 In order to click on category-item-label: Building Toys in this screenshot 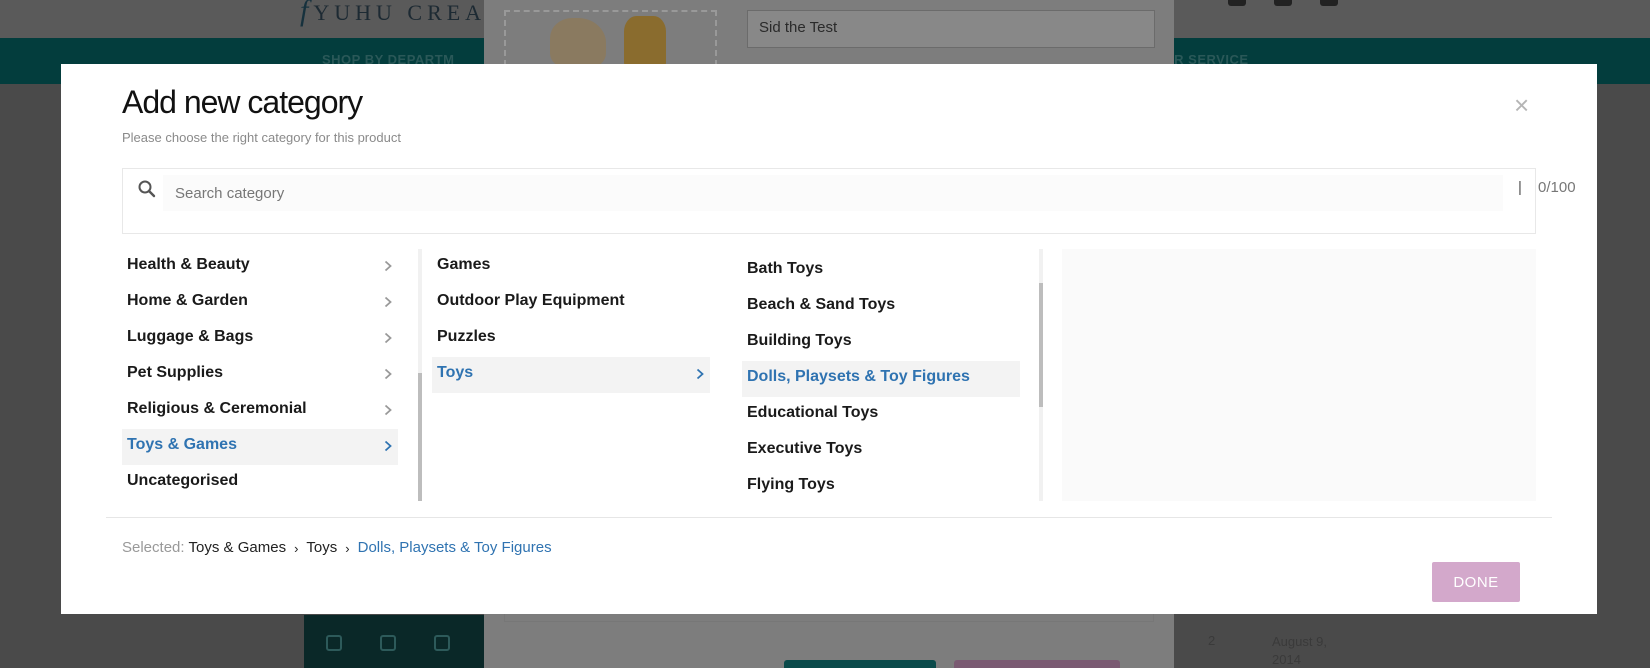, I will do `click(799, 340)`.